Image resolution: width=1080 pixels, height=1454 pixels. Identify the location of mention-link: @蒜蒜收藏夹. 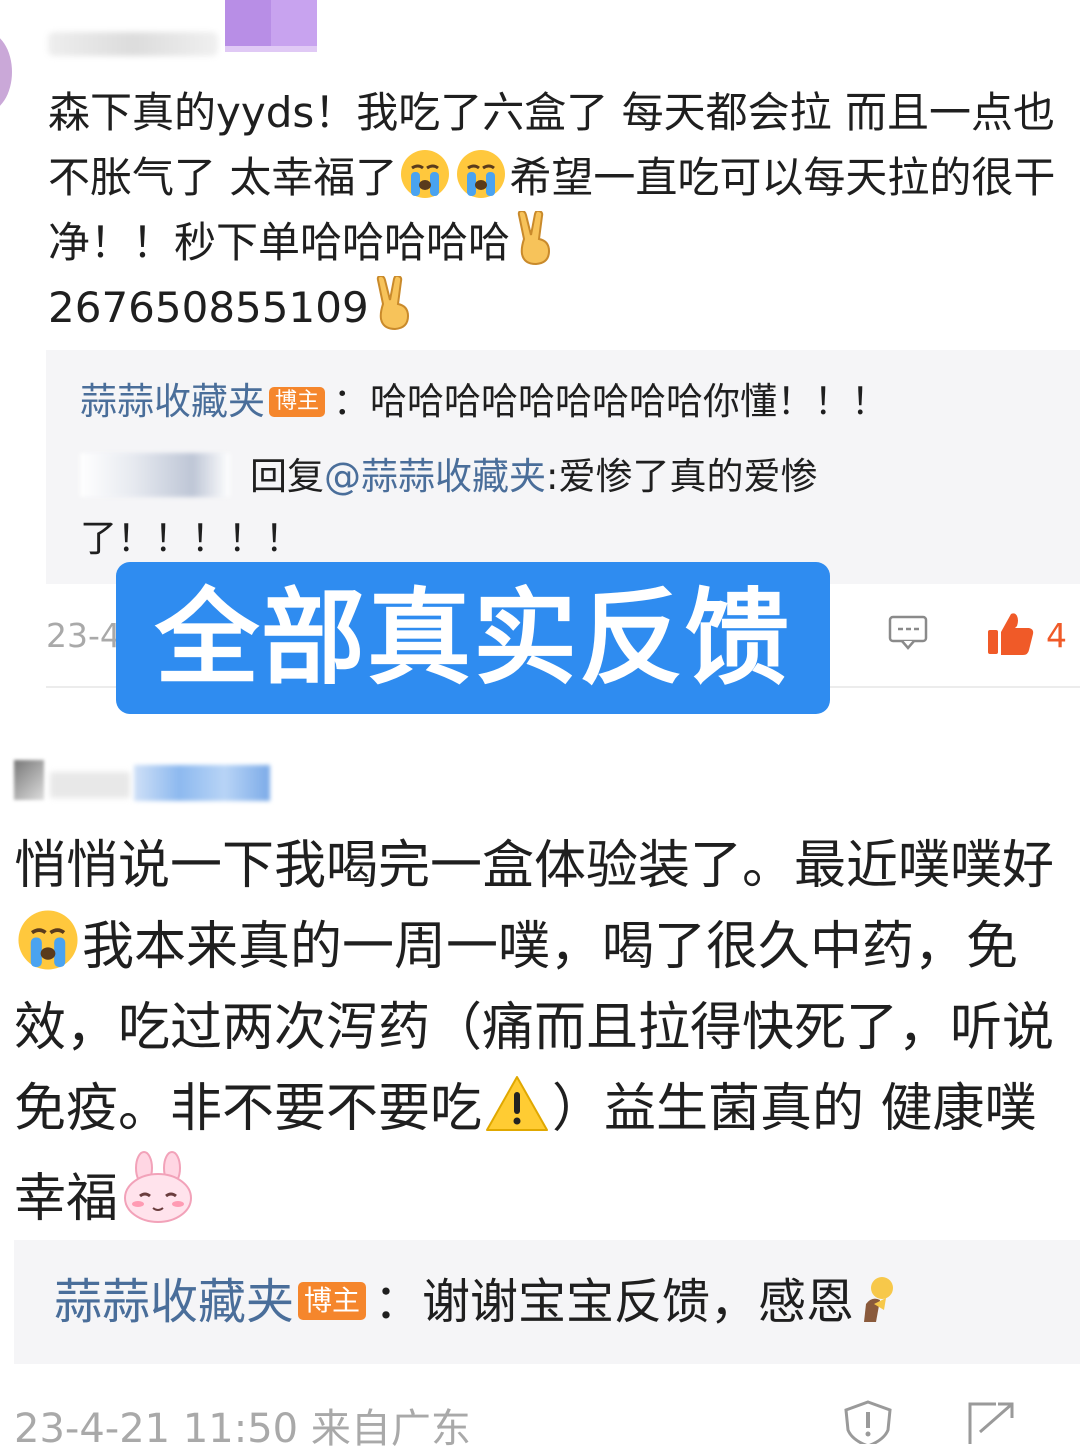
(435, 476).